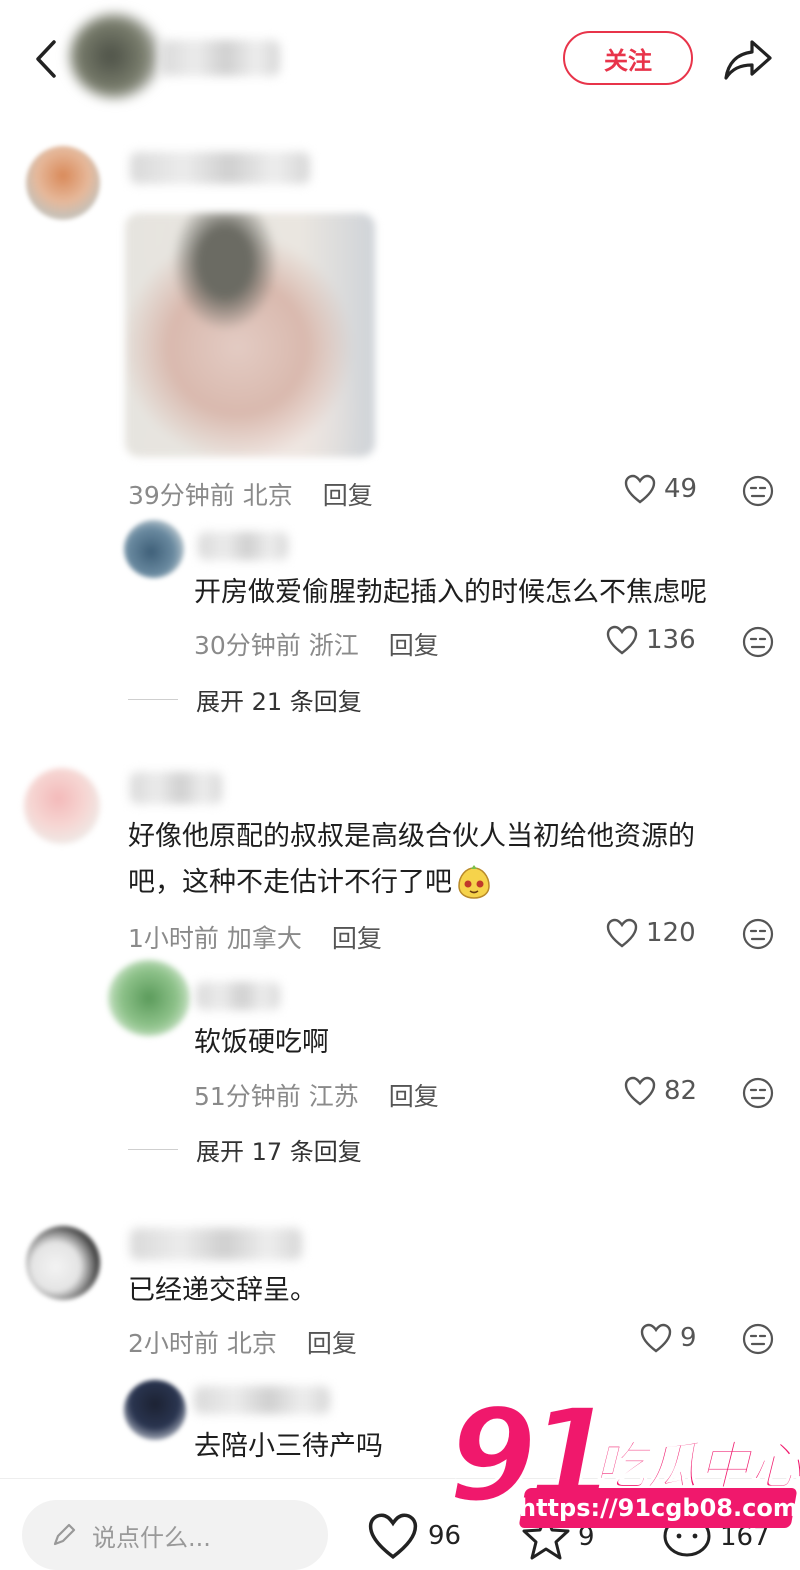  What do you see at coordinates (247, 645) in the screenshot?
I see `reply-time: 30分钟前` at bounding box center [247, 645].